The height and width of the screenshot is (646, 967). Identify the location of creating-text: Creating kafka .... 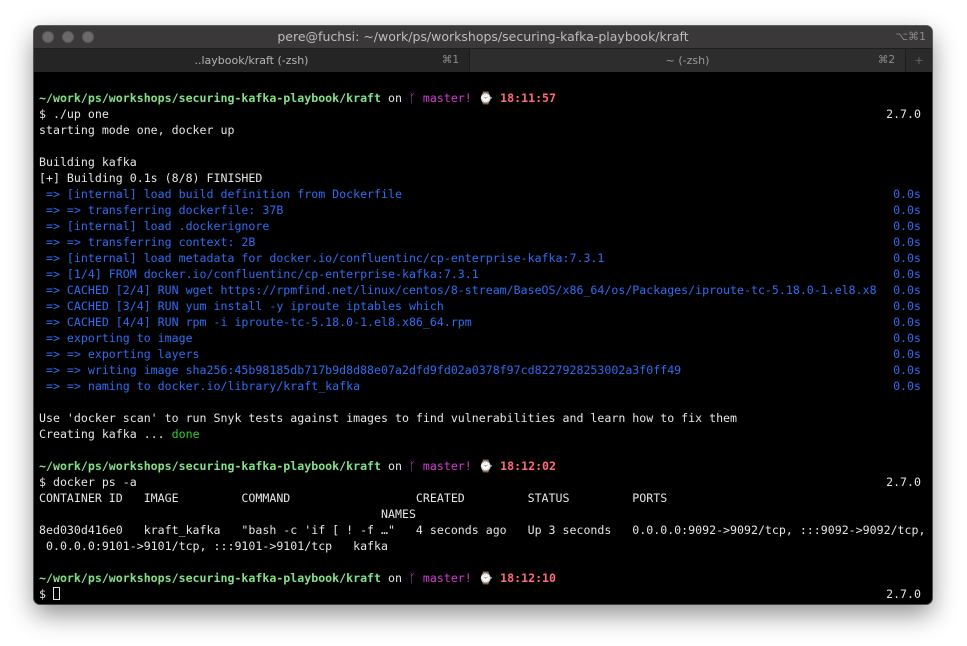
(105, 434).